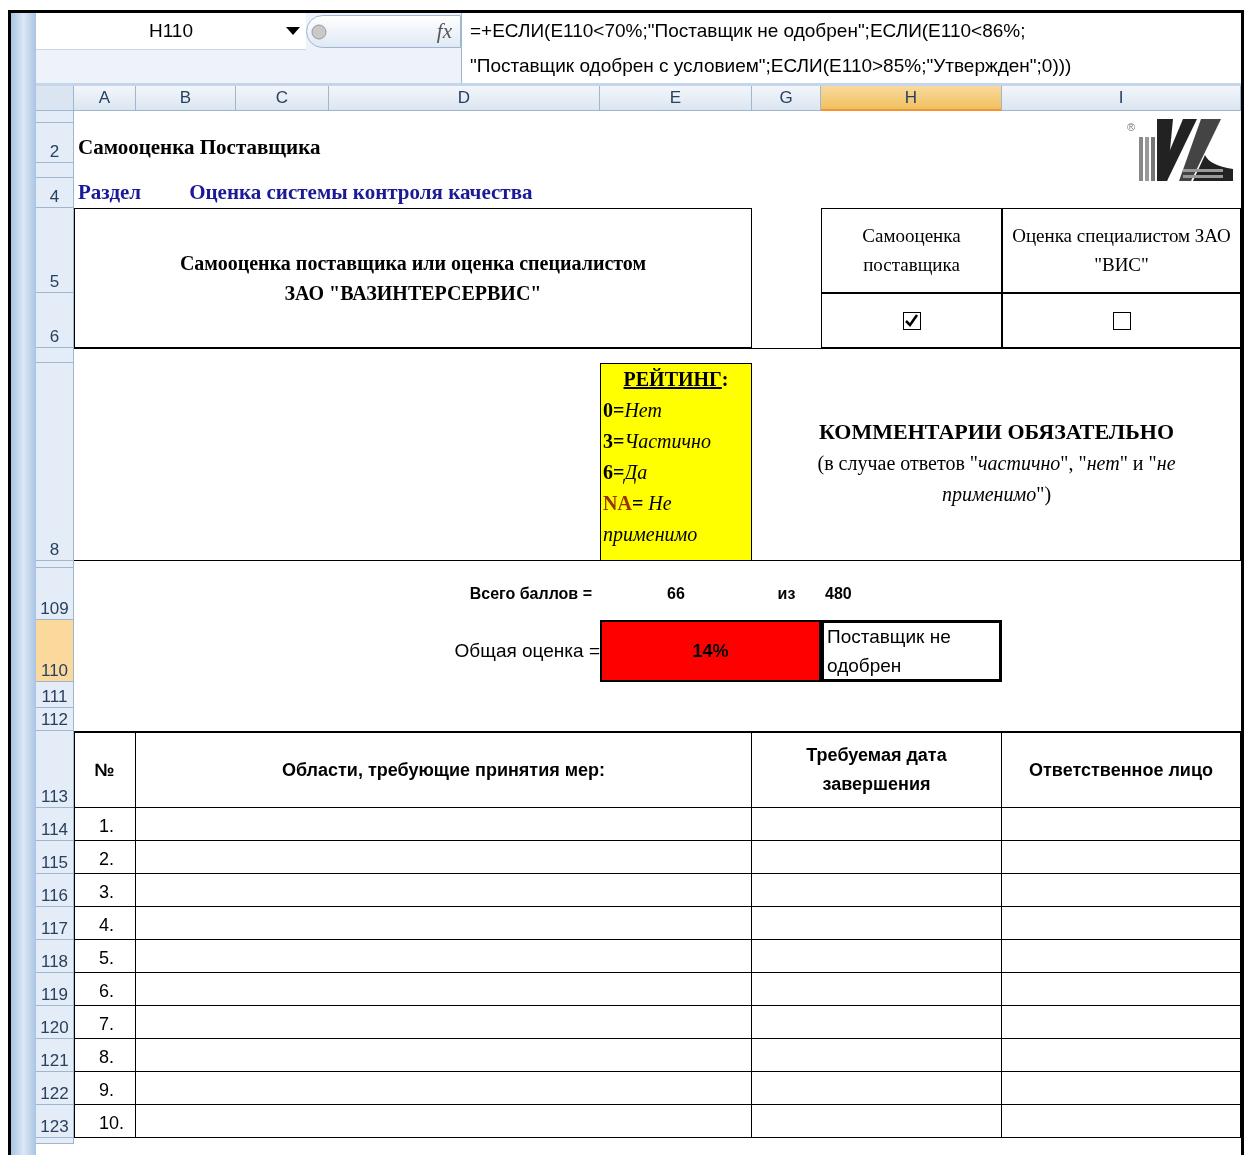 The image size is (1244, 1155). Describe the element at coordinates (55, 1088) in the screenshot. I see `row-header: 122` at that location.